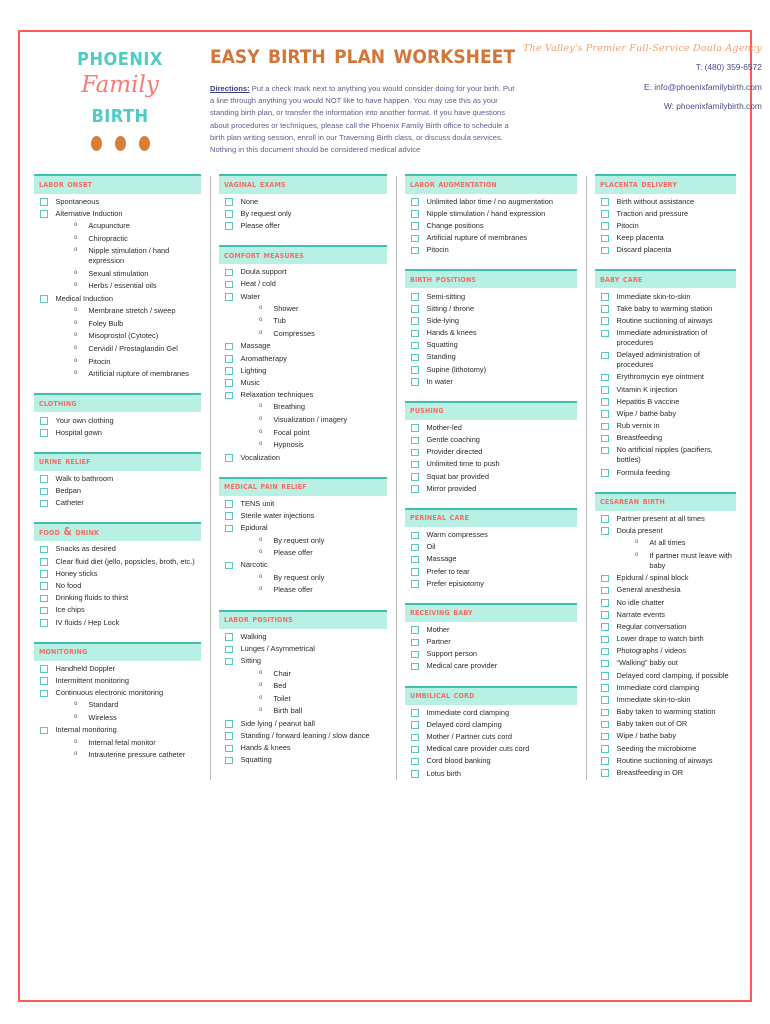 The width and height of the screenshot is (770, 1024). I want to click on checklist-item: Seeding the microbiome, so click(665, 749).